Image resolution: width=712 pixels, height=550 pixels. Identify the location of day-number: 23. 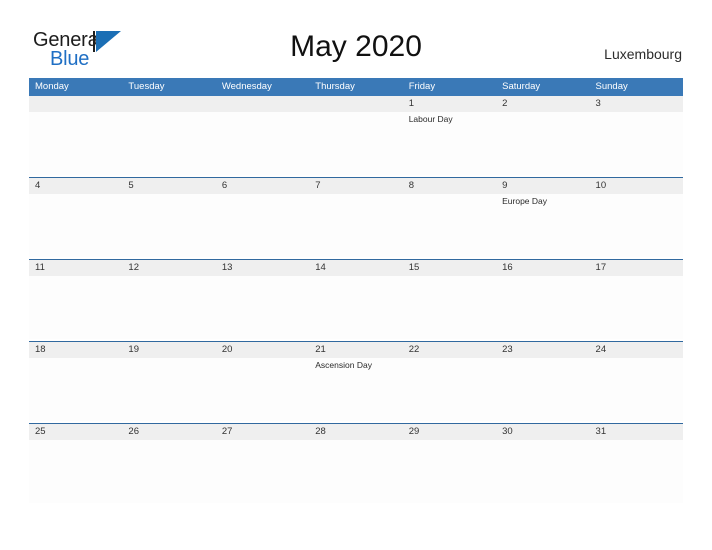
(542, 350).